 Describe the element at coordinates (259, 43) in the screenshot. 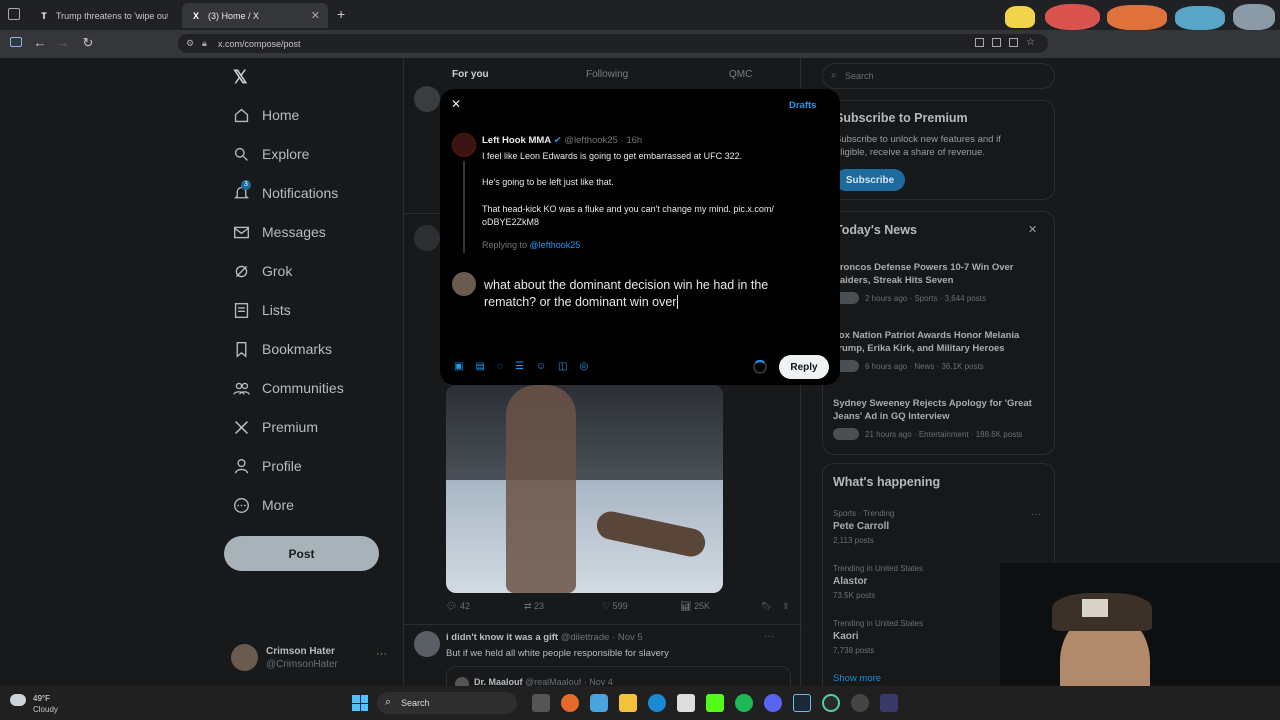

I see `url-text: x.com/compose/post` at that location.